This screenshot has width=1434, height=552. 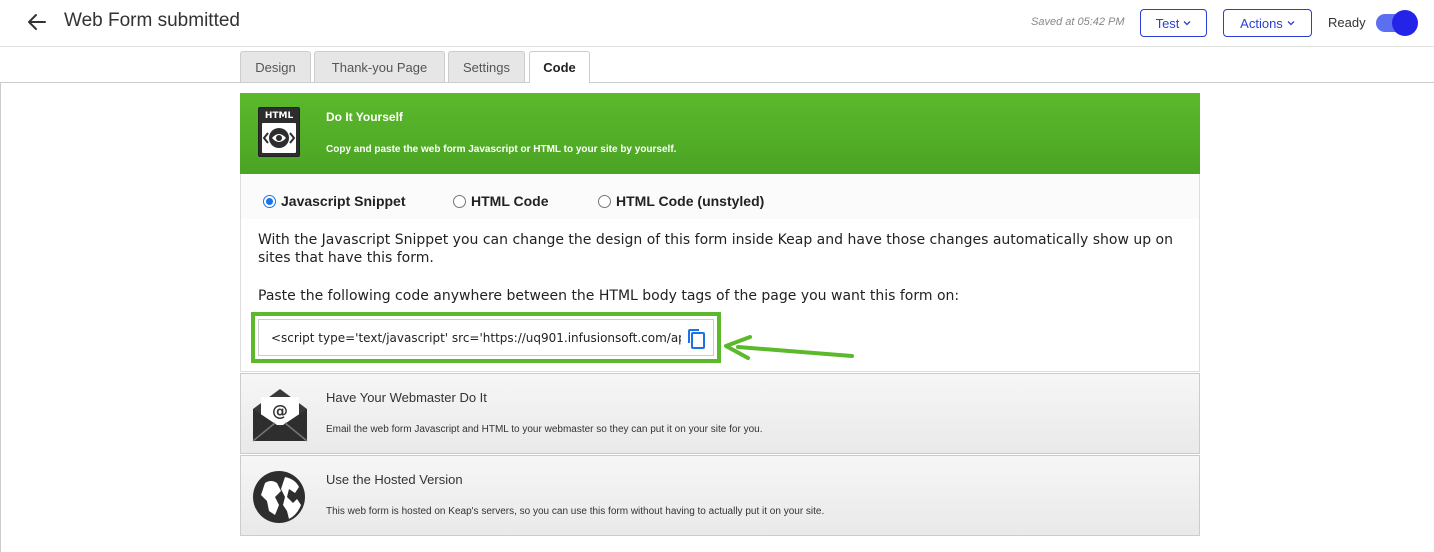 I want to click on radio-selected-icon, so click(x=269, y=201).